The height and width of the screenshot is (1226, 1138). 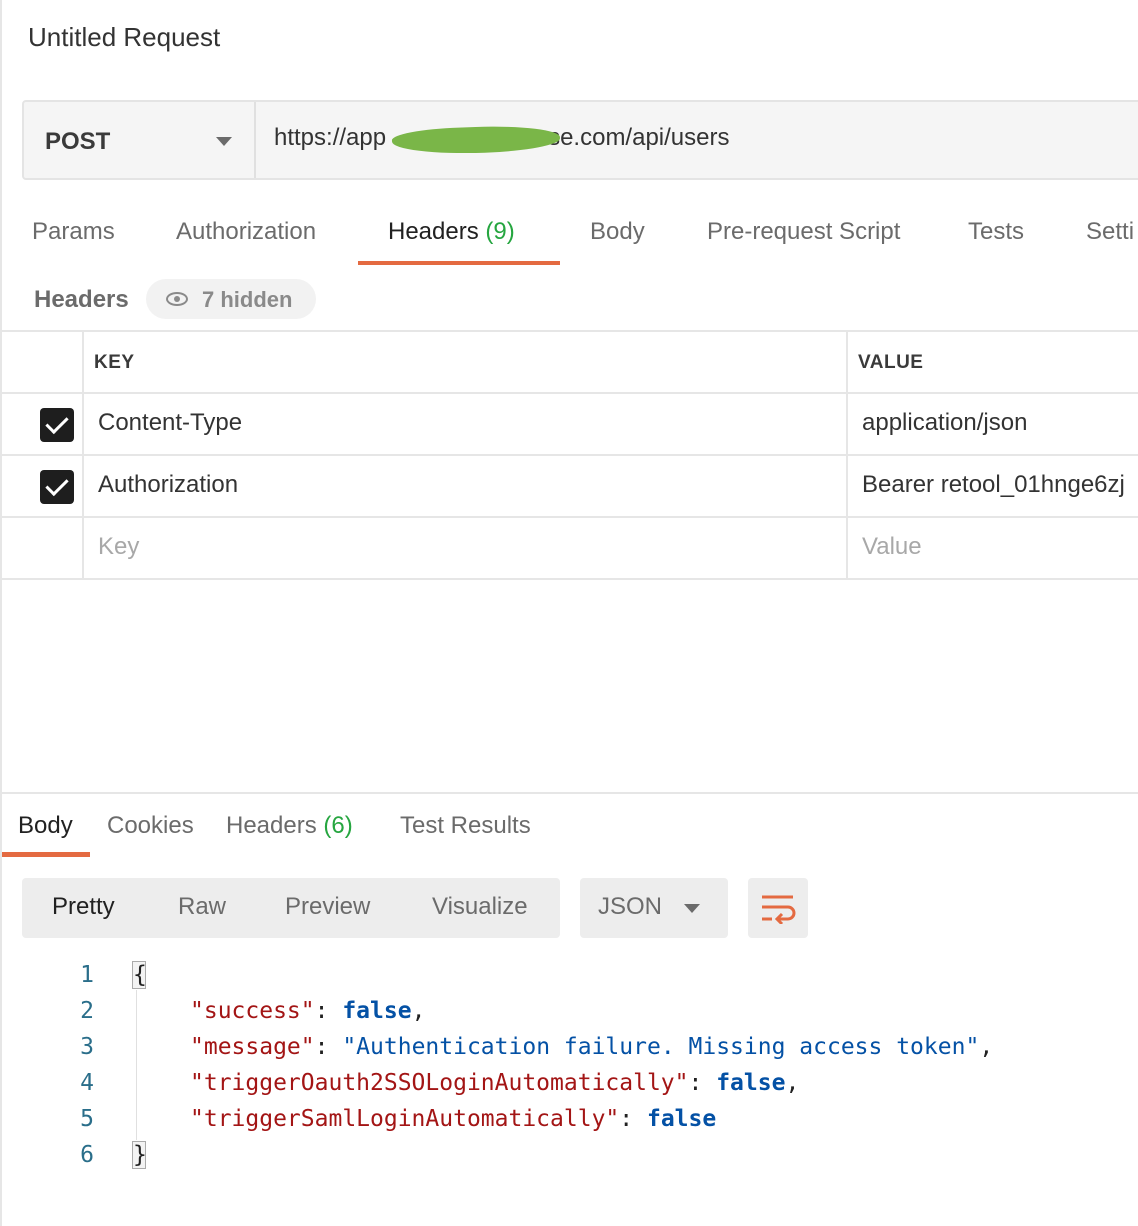 I want to click on header-key: Authorization, so click(x=168, y=485).